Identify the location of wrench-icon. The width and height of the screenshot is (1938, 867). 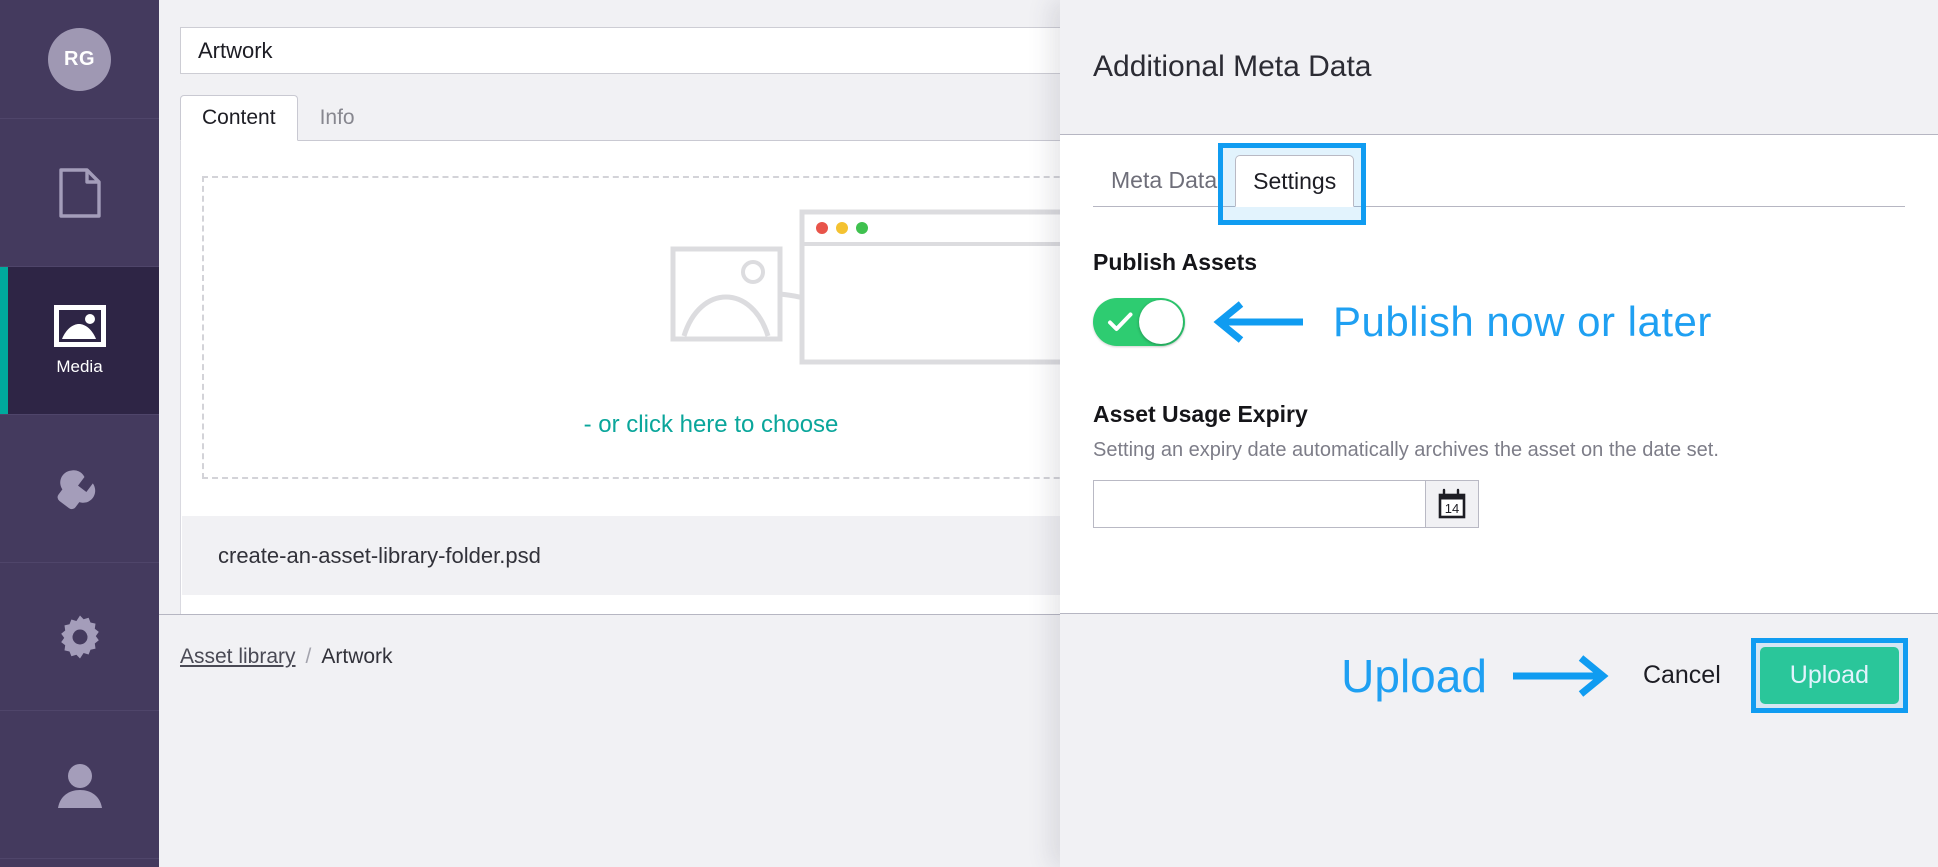
(80, 489).